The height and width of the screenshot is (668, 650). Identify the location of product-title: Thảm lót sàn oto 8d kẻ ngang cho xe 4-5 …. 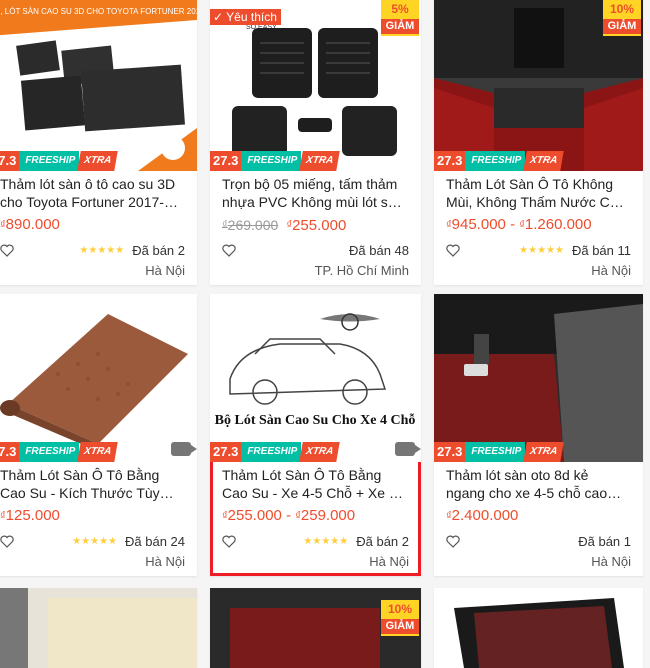
(538, 484).